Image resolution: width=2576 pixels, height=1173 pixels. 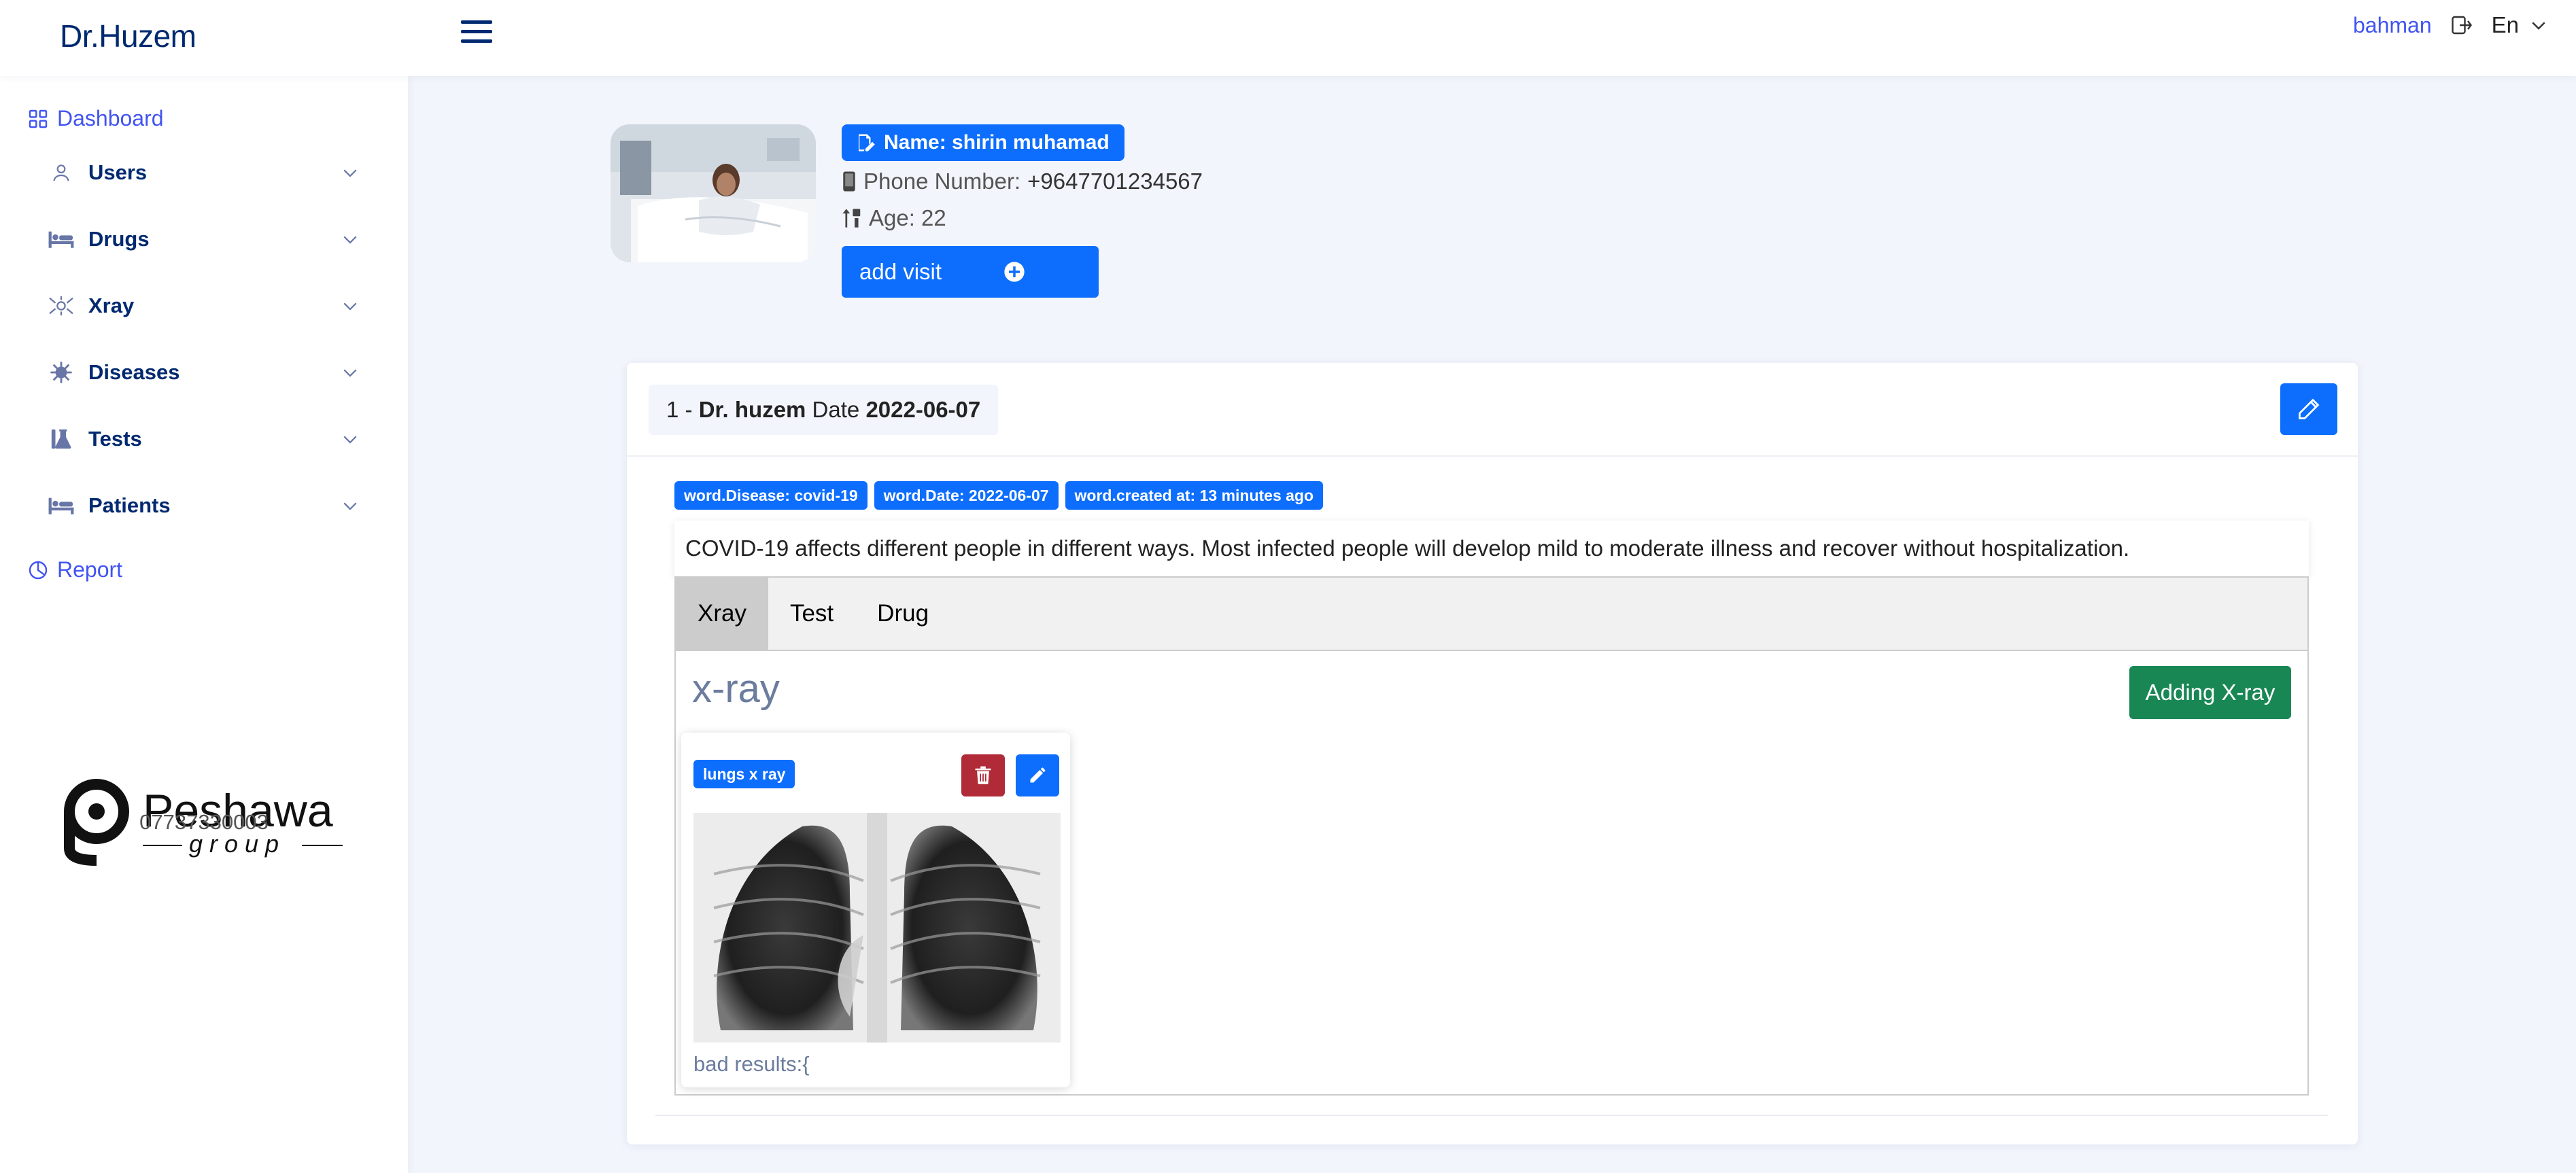 I want to click on tab-xray: Xray, so click(x=722, y=614).